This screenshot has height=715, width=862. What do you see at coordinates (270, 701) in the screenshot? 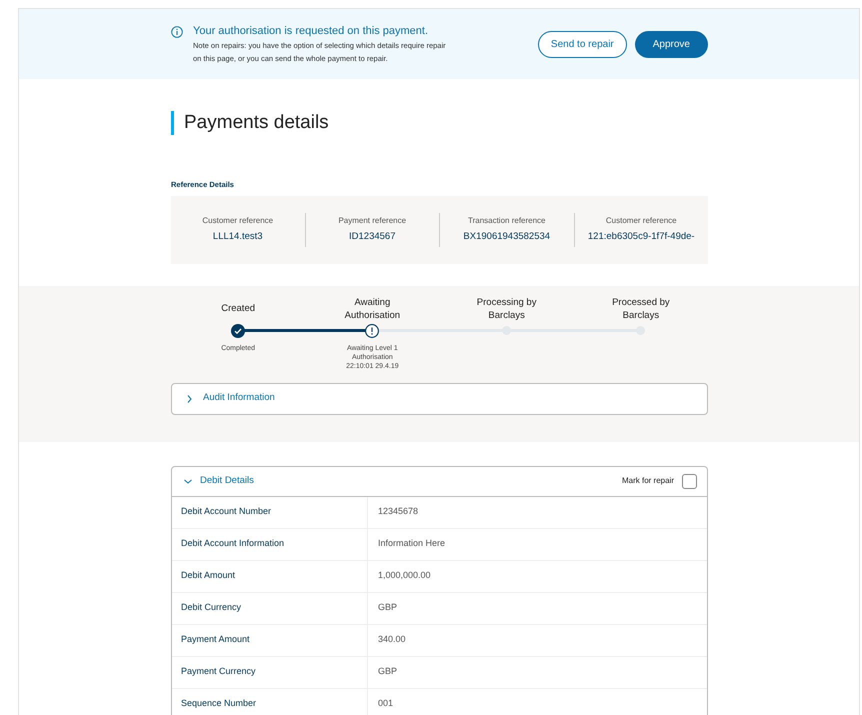
I see `field-label: Sequence Number` at bounding box center [270, 701].